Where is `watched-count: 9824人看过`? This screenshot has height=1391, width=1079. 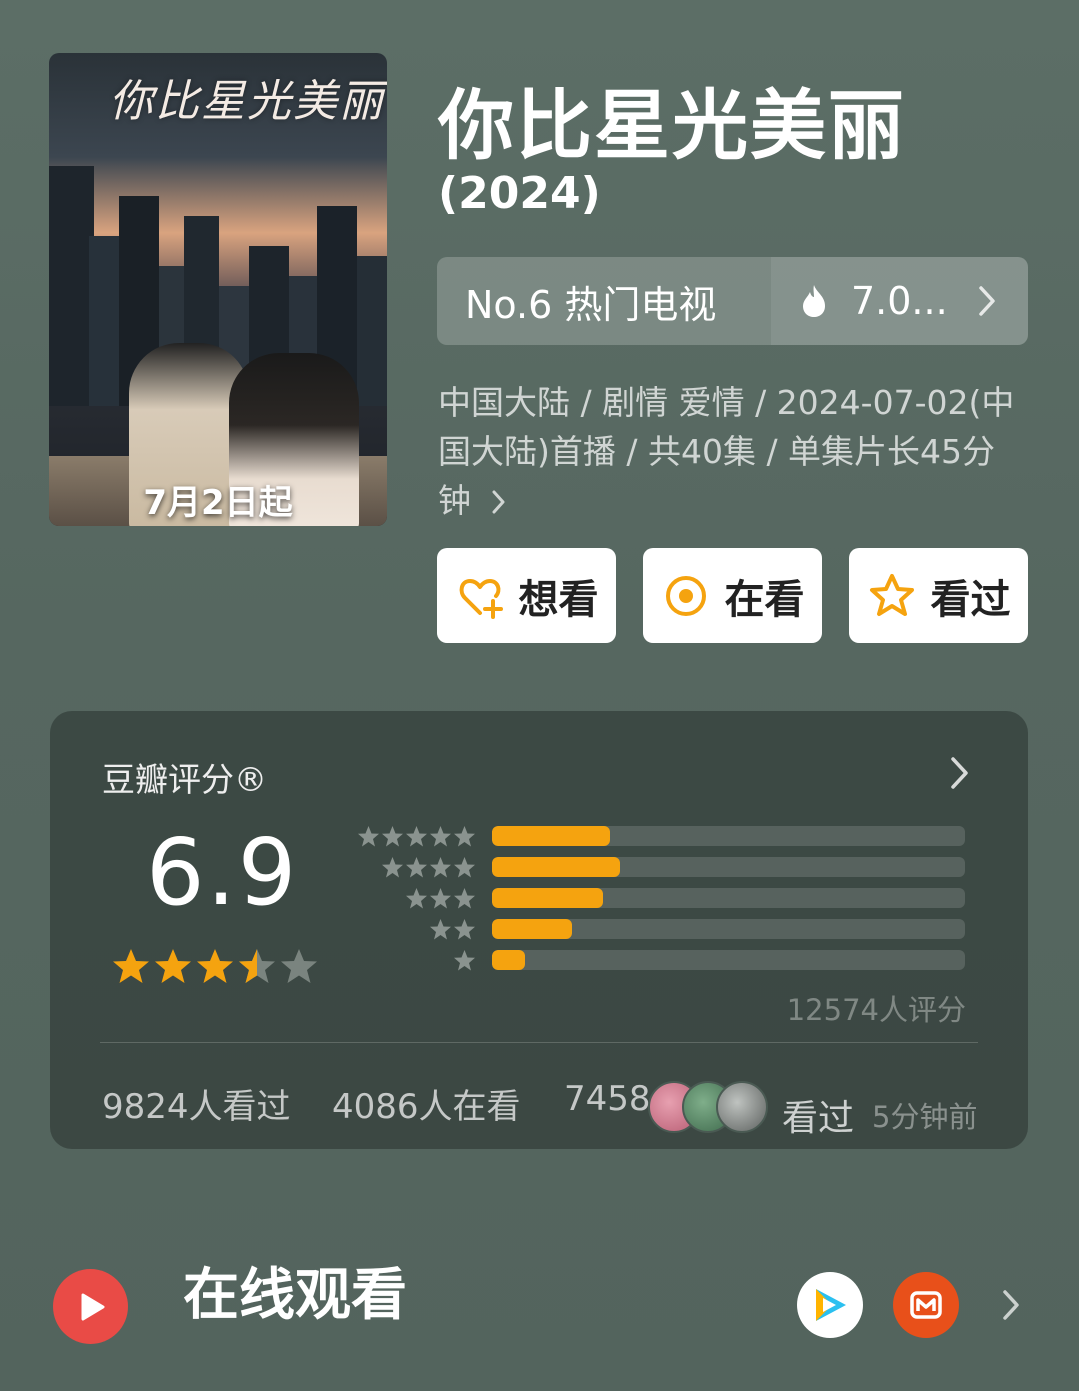 watched-count: 9824人看过 is located at coordinates (196, 1103).